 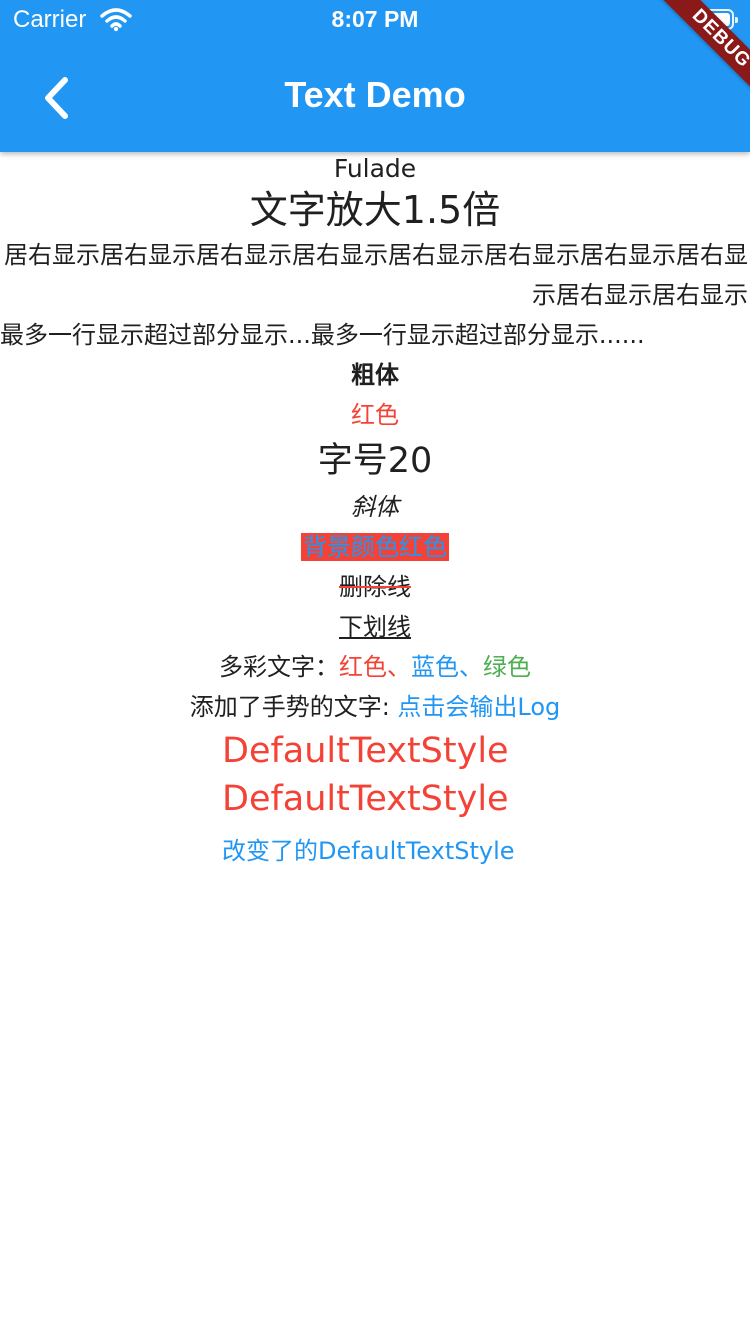 What do you see at coordinates (293, 707) in the screenshot?
I see `gesture-text-prefix: 添加了手势的文字:` at bounding box center [293, 707].